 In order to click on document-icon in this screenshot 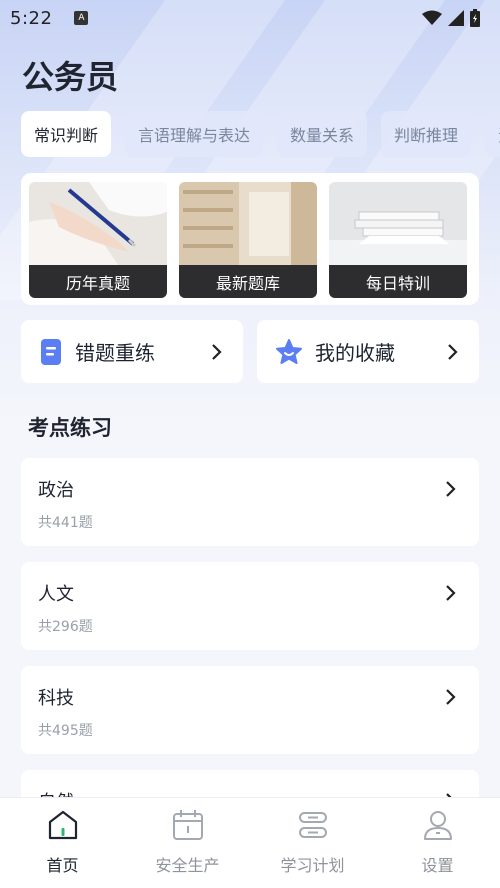, I will do `click(51, 351)`.